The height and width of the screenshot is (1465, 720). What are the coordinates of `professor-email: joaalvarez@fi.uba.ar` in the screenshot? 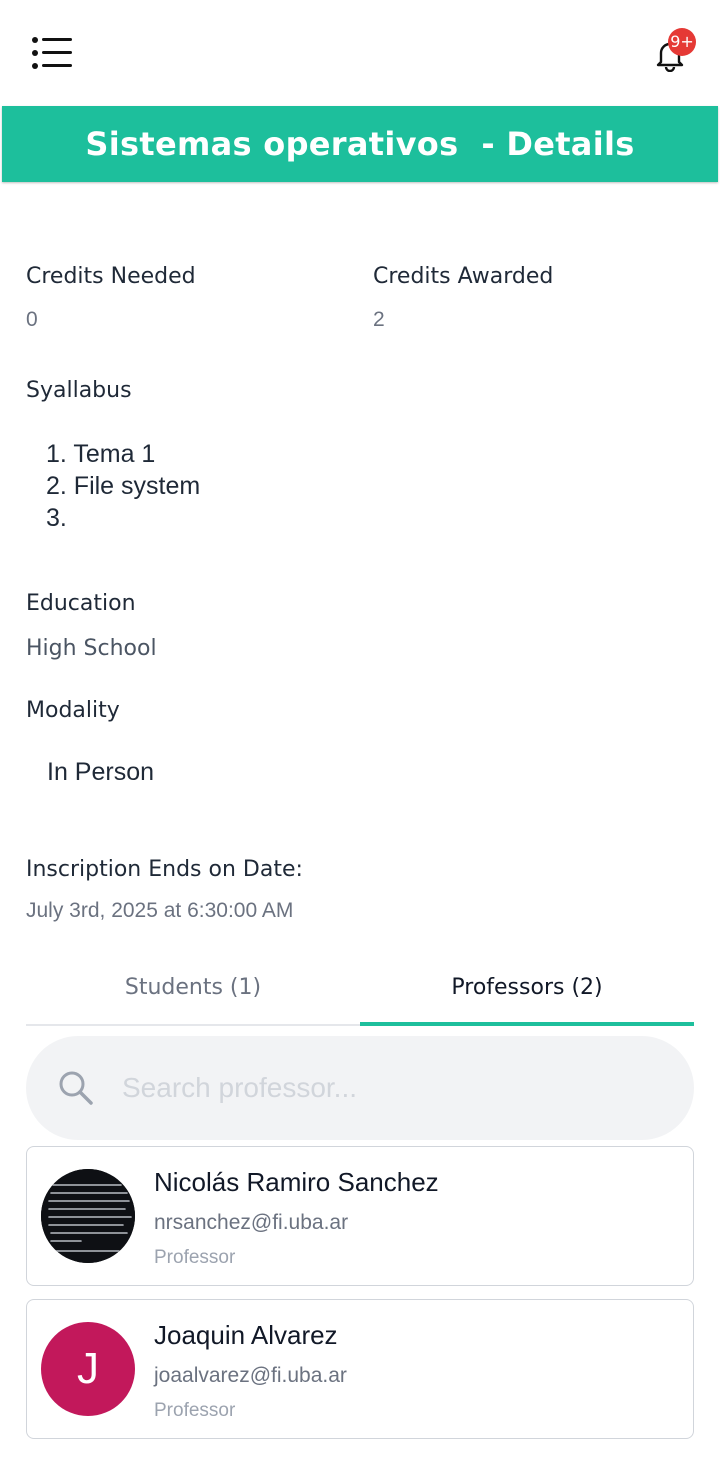 It's located at (250, 1375).